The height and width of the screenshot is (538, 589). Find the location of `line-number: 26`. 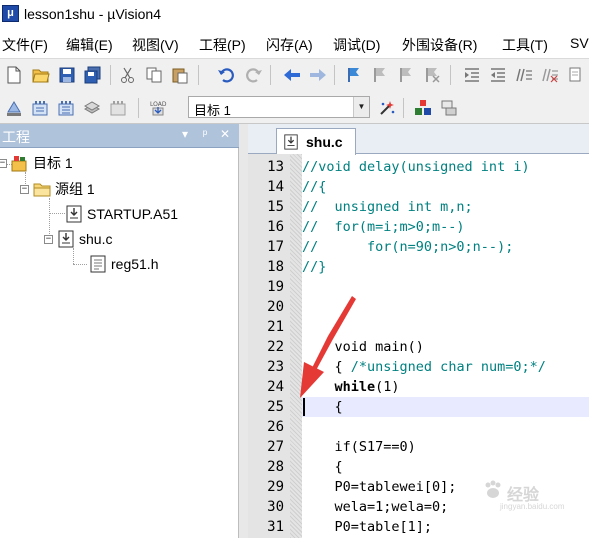

line-number: 26 is located at coordinates (275, 427).